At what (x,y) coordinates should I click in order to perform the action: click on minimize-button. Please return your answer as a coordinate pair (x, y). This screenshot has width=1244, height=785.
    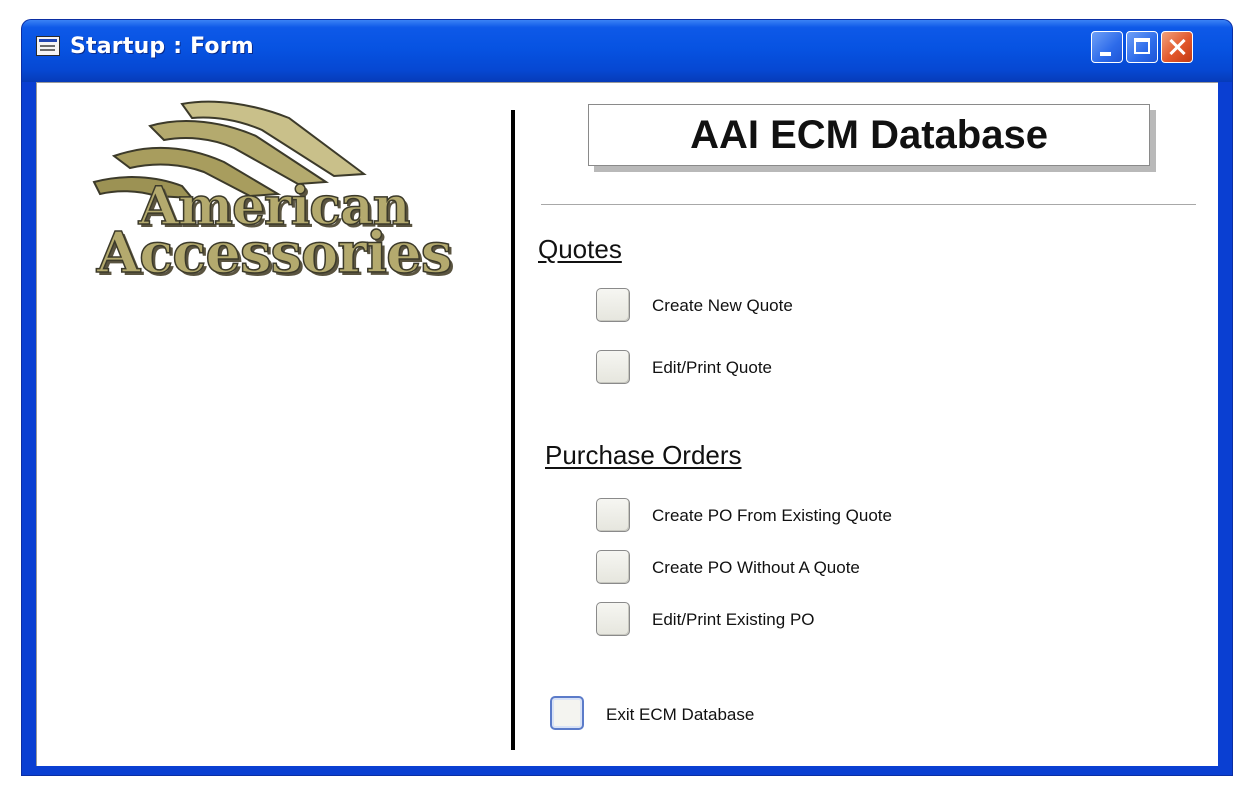
    Looking at the image, I should click on (1107, 47).